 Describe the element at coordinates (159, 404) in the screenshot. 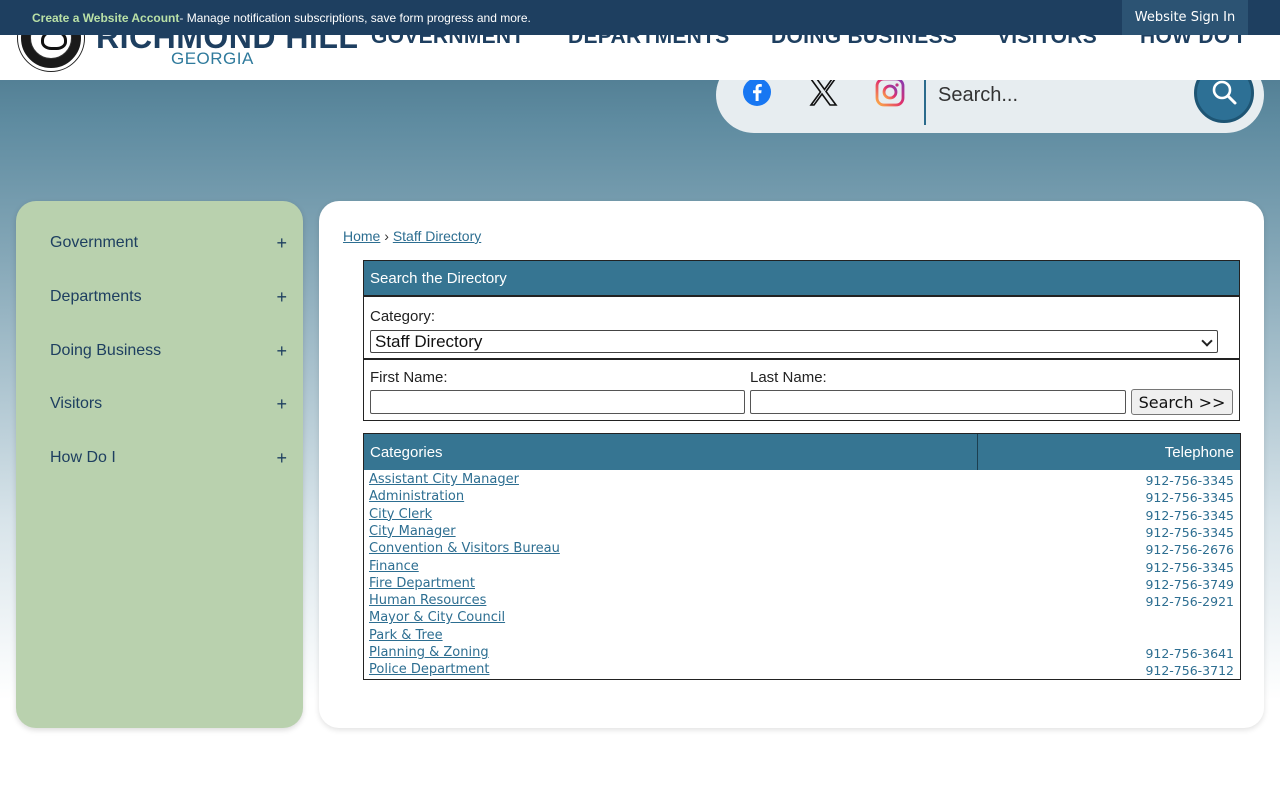

I see `sidebar-item-visitors: Visitors +` at that location.